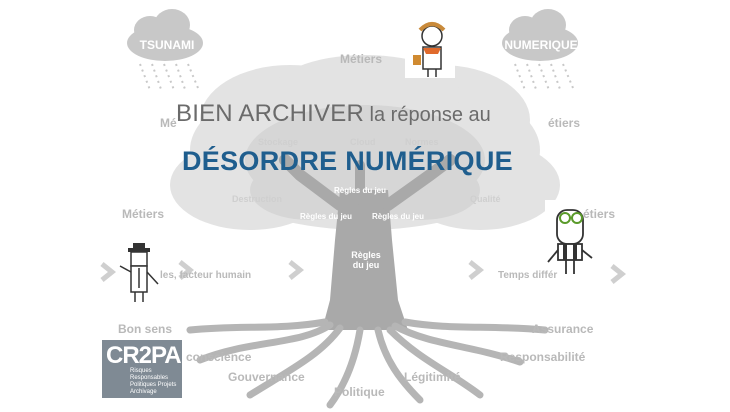  Describe the element at coordinates (270, 113) in the screenshot. I see `title-line-1-emphasis: BIEN ARCHIVER` at that location.